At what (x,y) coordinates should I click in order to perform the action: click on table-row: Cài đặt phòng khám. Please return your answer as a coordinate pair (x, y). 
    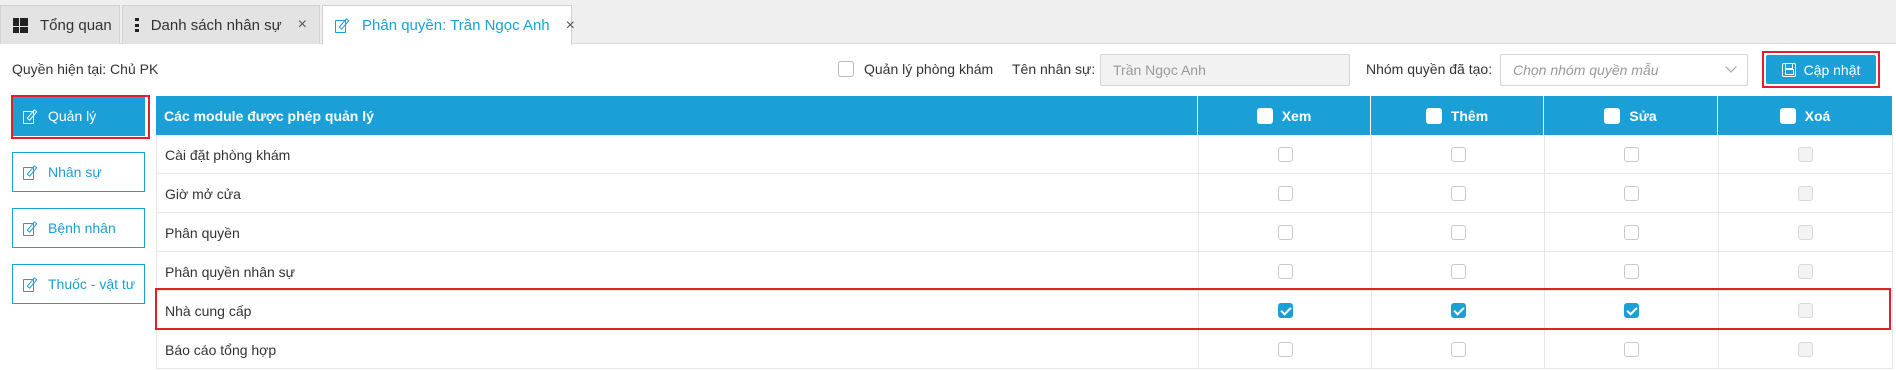
    Looking at the image, I should click on (1024, 154).